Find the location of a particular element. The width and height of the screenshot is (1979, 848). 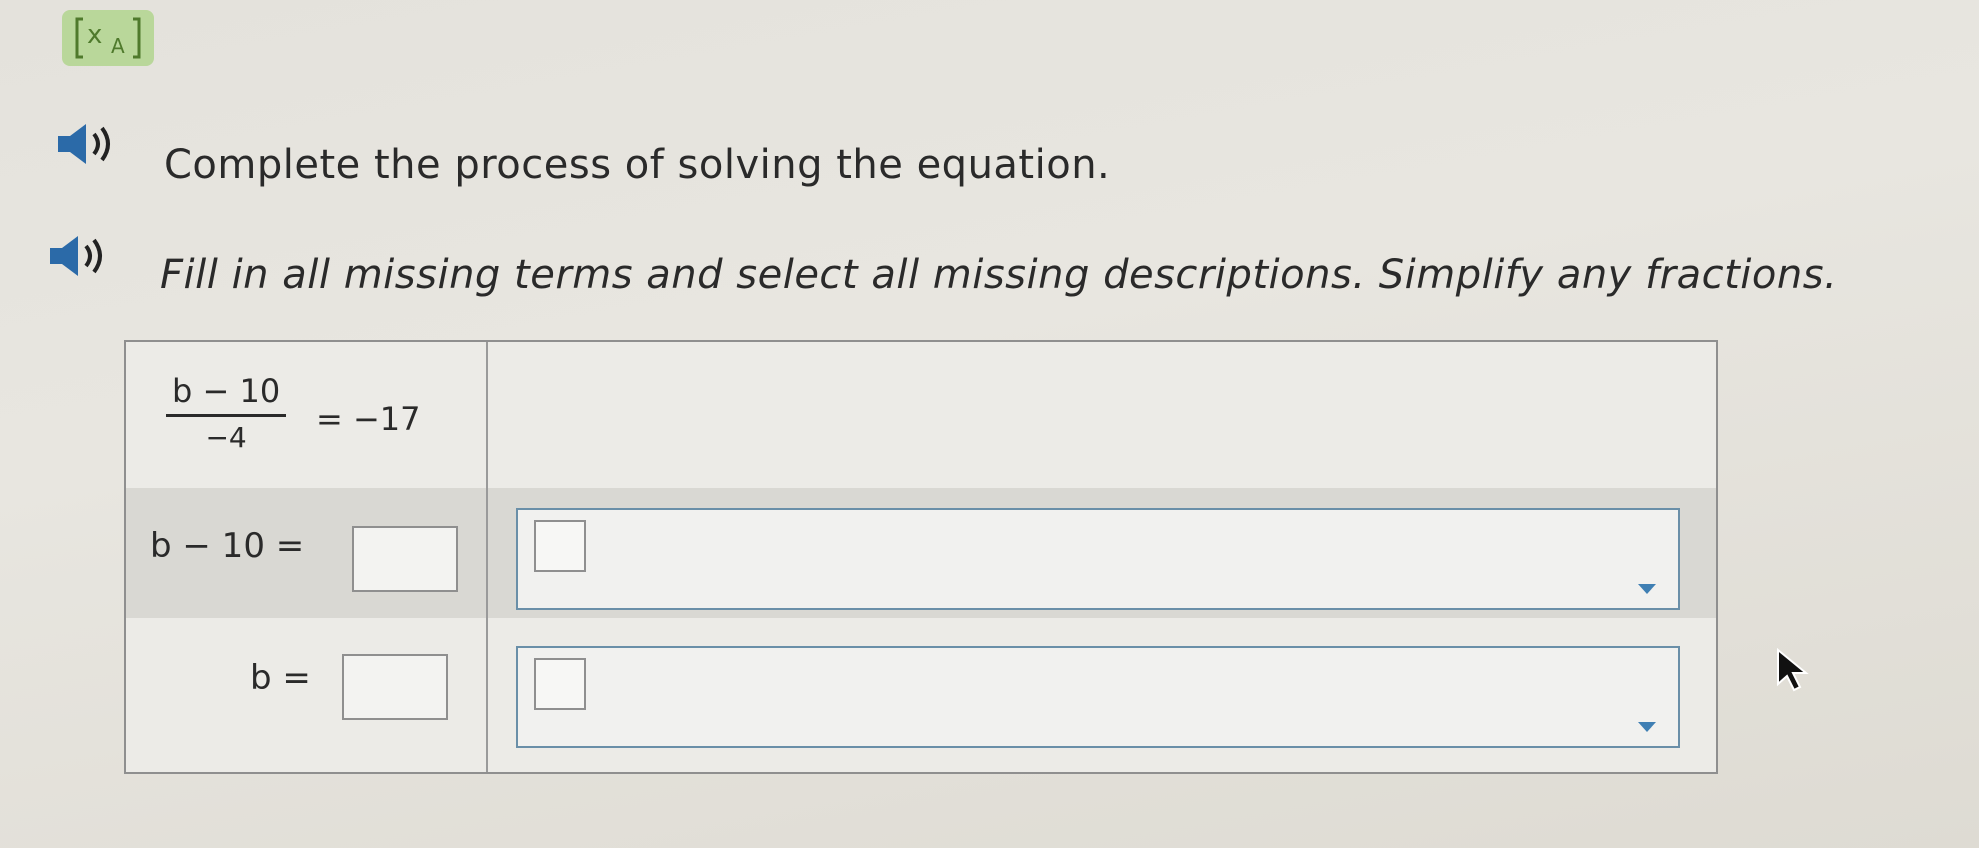

step3-answer-input is located at coordinates (395, 687).